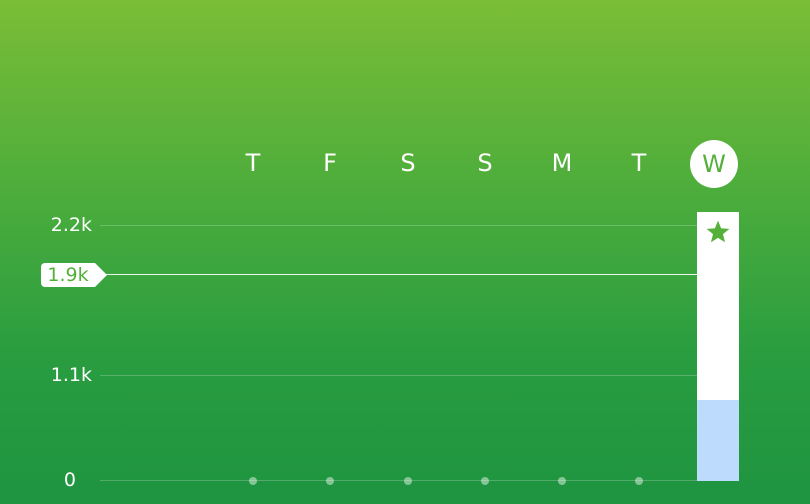  Describe the element at coordinates (718, 231) in the screenshot. I see `star-icon` at that location.